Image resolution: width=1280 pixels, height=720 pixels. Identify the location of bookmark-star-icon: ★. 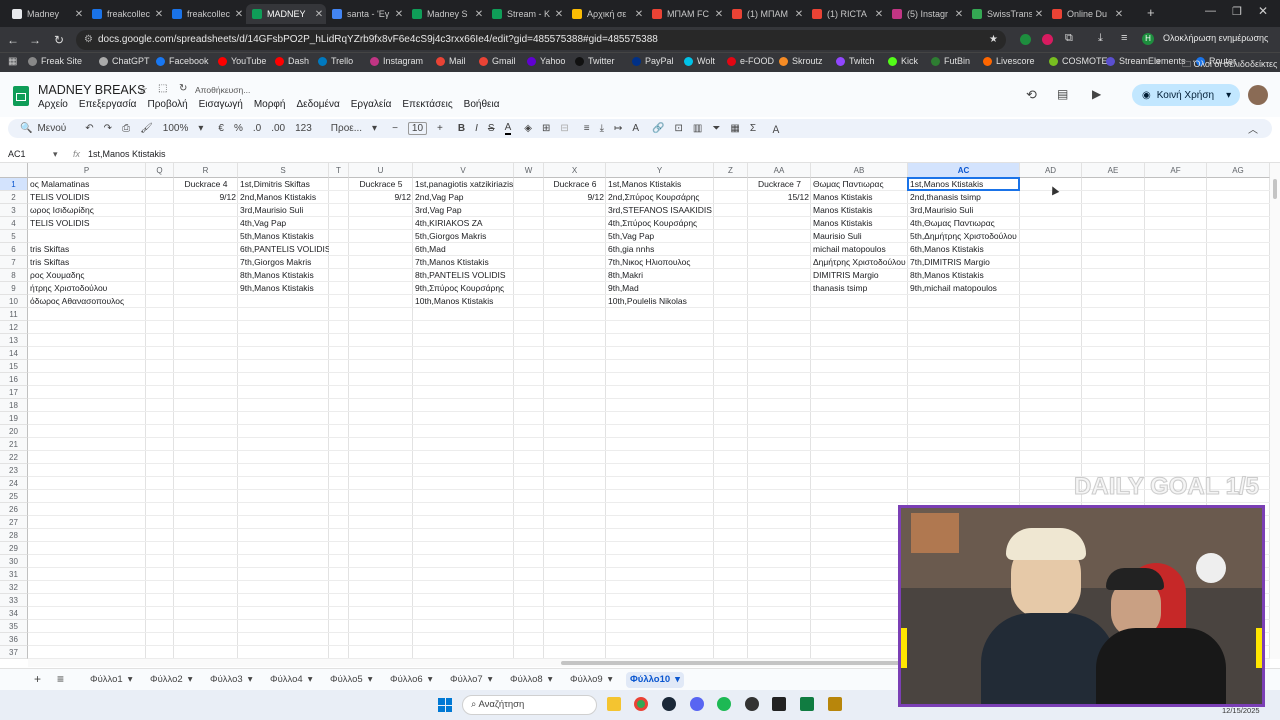
(993, 40).